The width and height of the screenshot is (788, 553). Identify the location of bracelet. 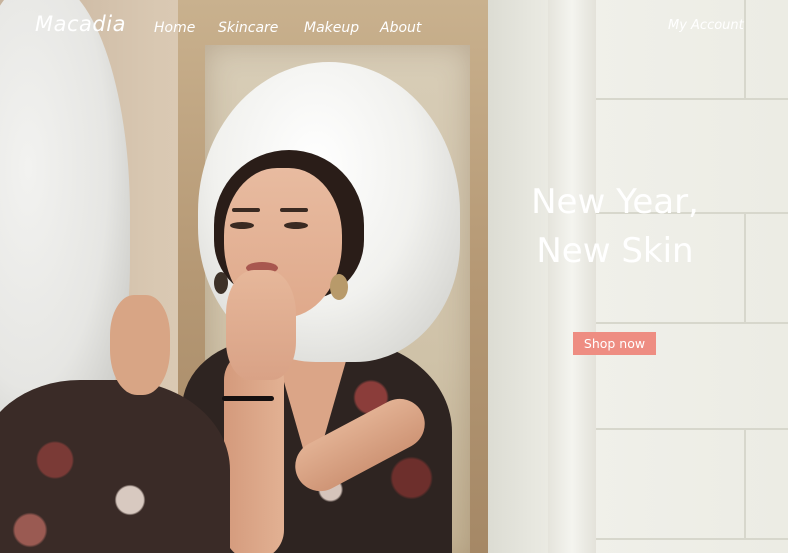
(248, 398).